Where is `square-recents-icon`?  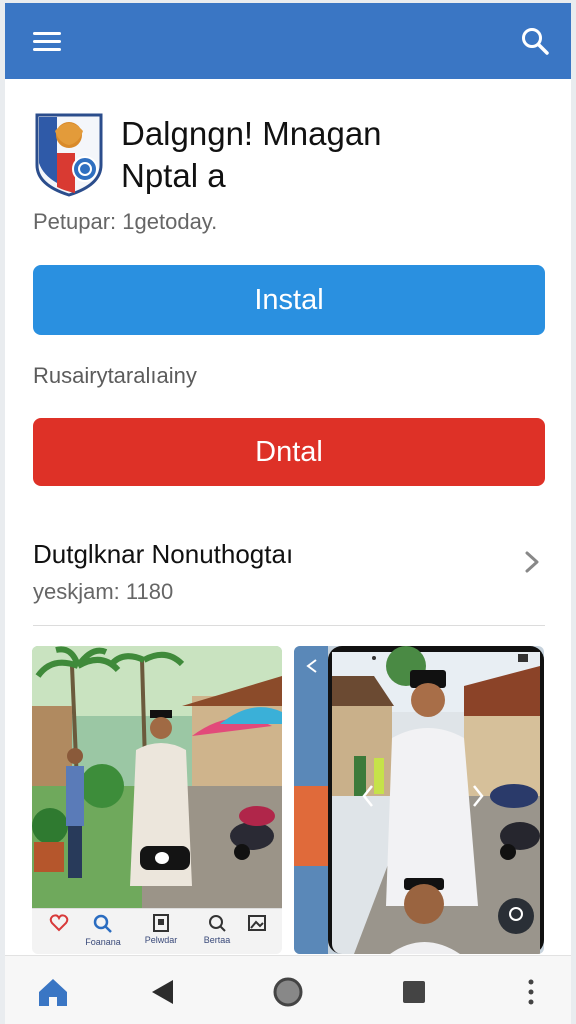
square-recents-icon is located at coordinates (414, 992).